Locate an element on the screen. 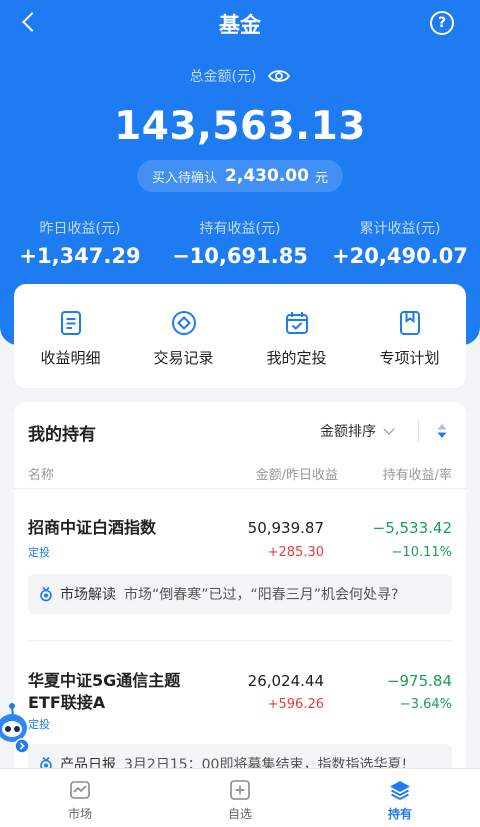  total-label-row: 总金额(元) is located at coordinates (240, 76).